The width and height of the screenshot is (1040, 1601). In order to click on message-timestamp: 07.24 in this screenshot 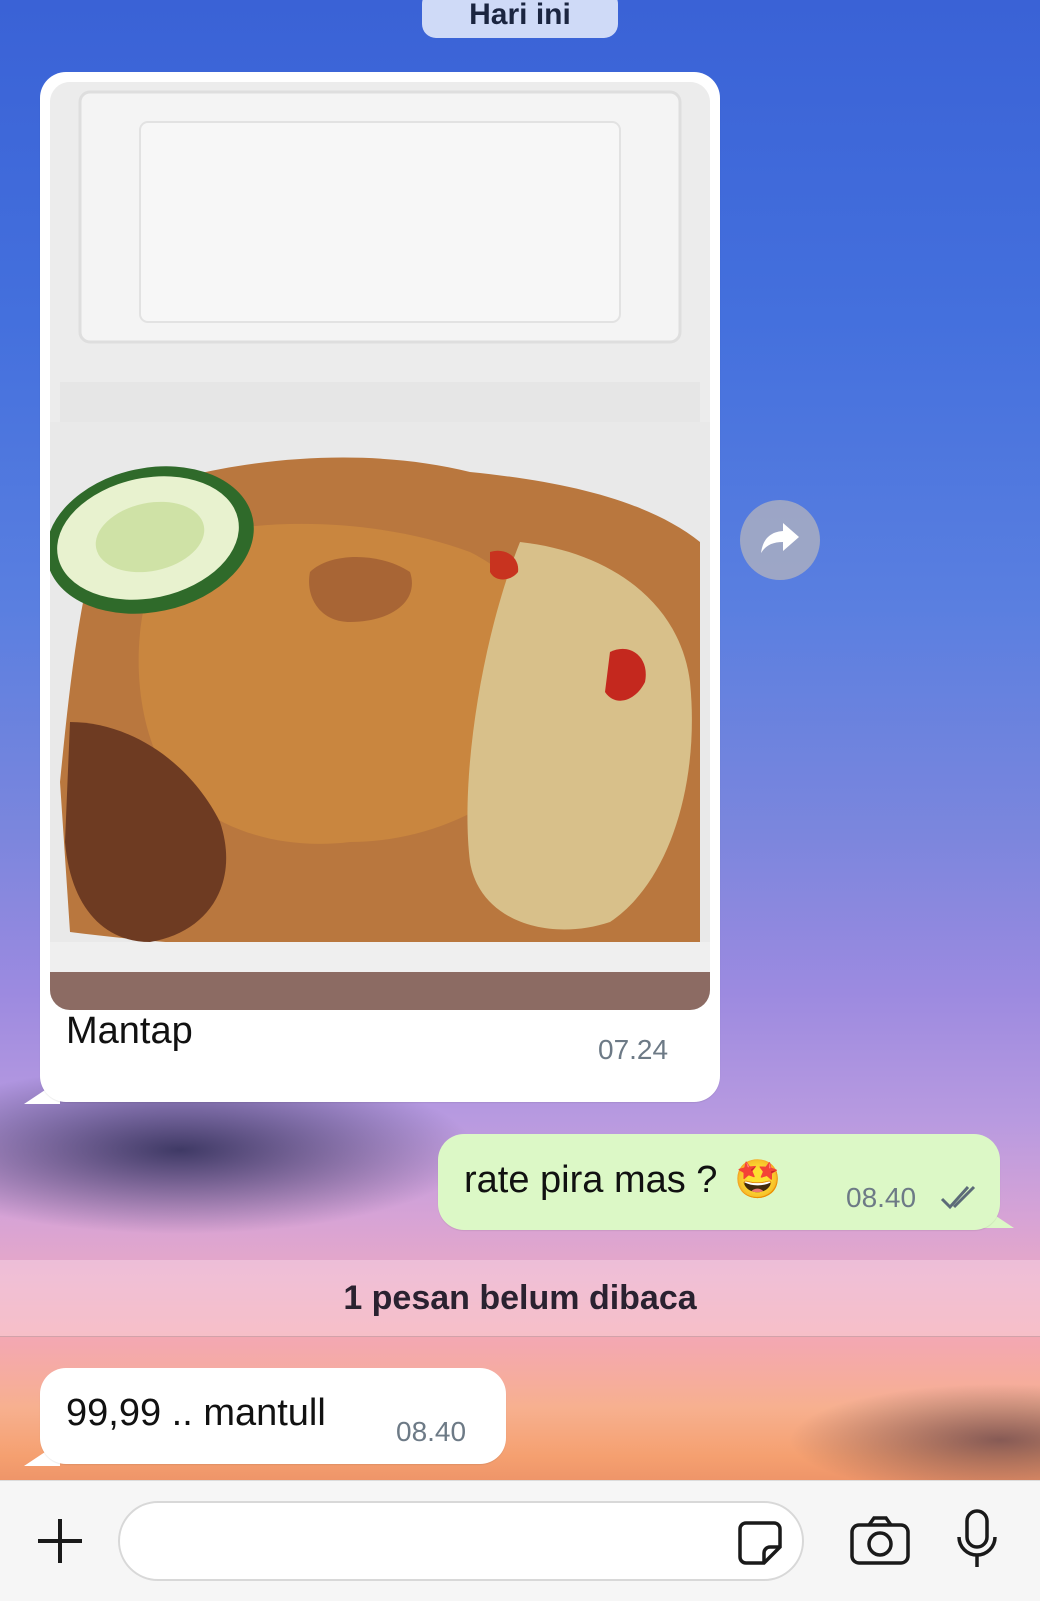, I will do `click(633, 1049)`.